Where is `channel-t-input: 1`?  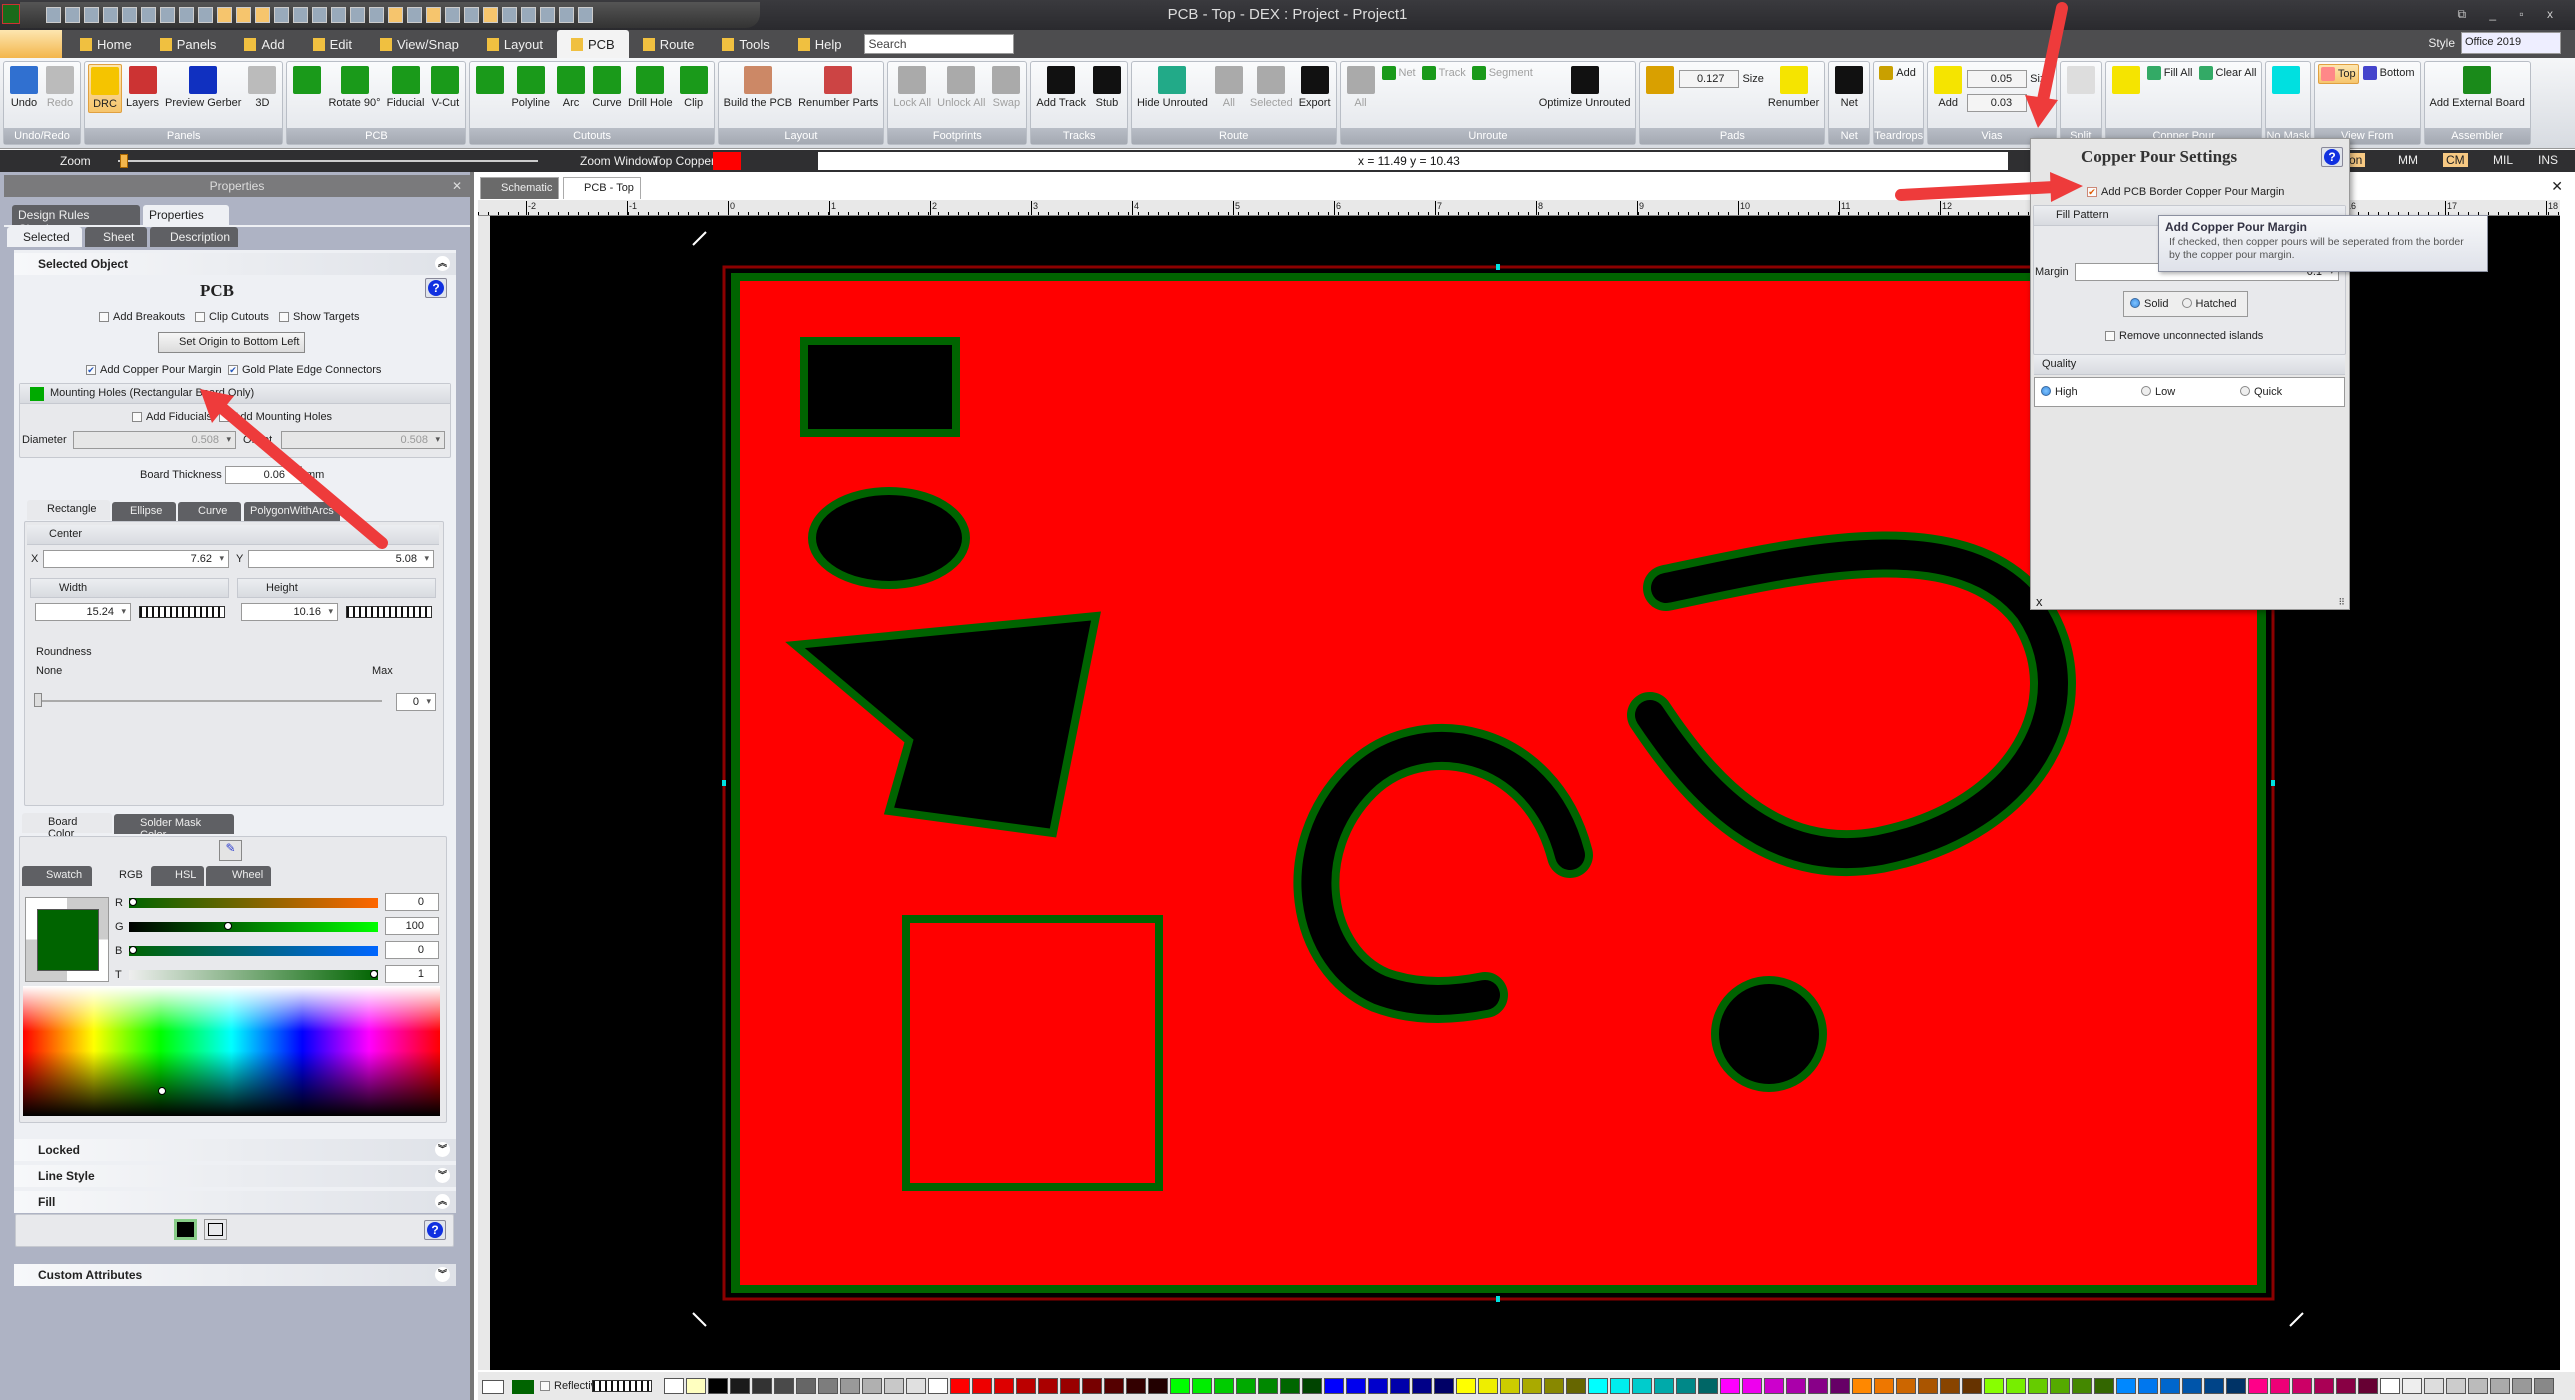 channel-t-input: 1 is located at coordinates (412, 974).